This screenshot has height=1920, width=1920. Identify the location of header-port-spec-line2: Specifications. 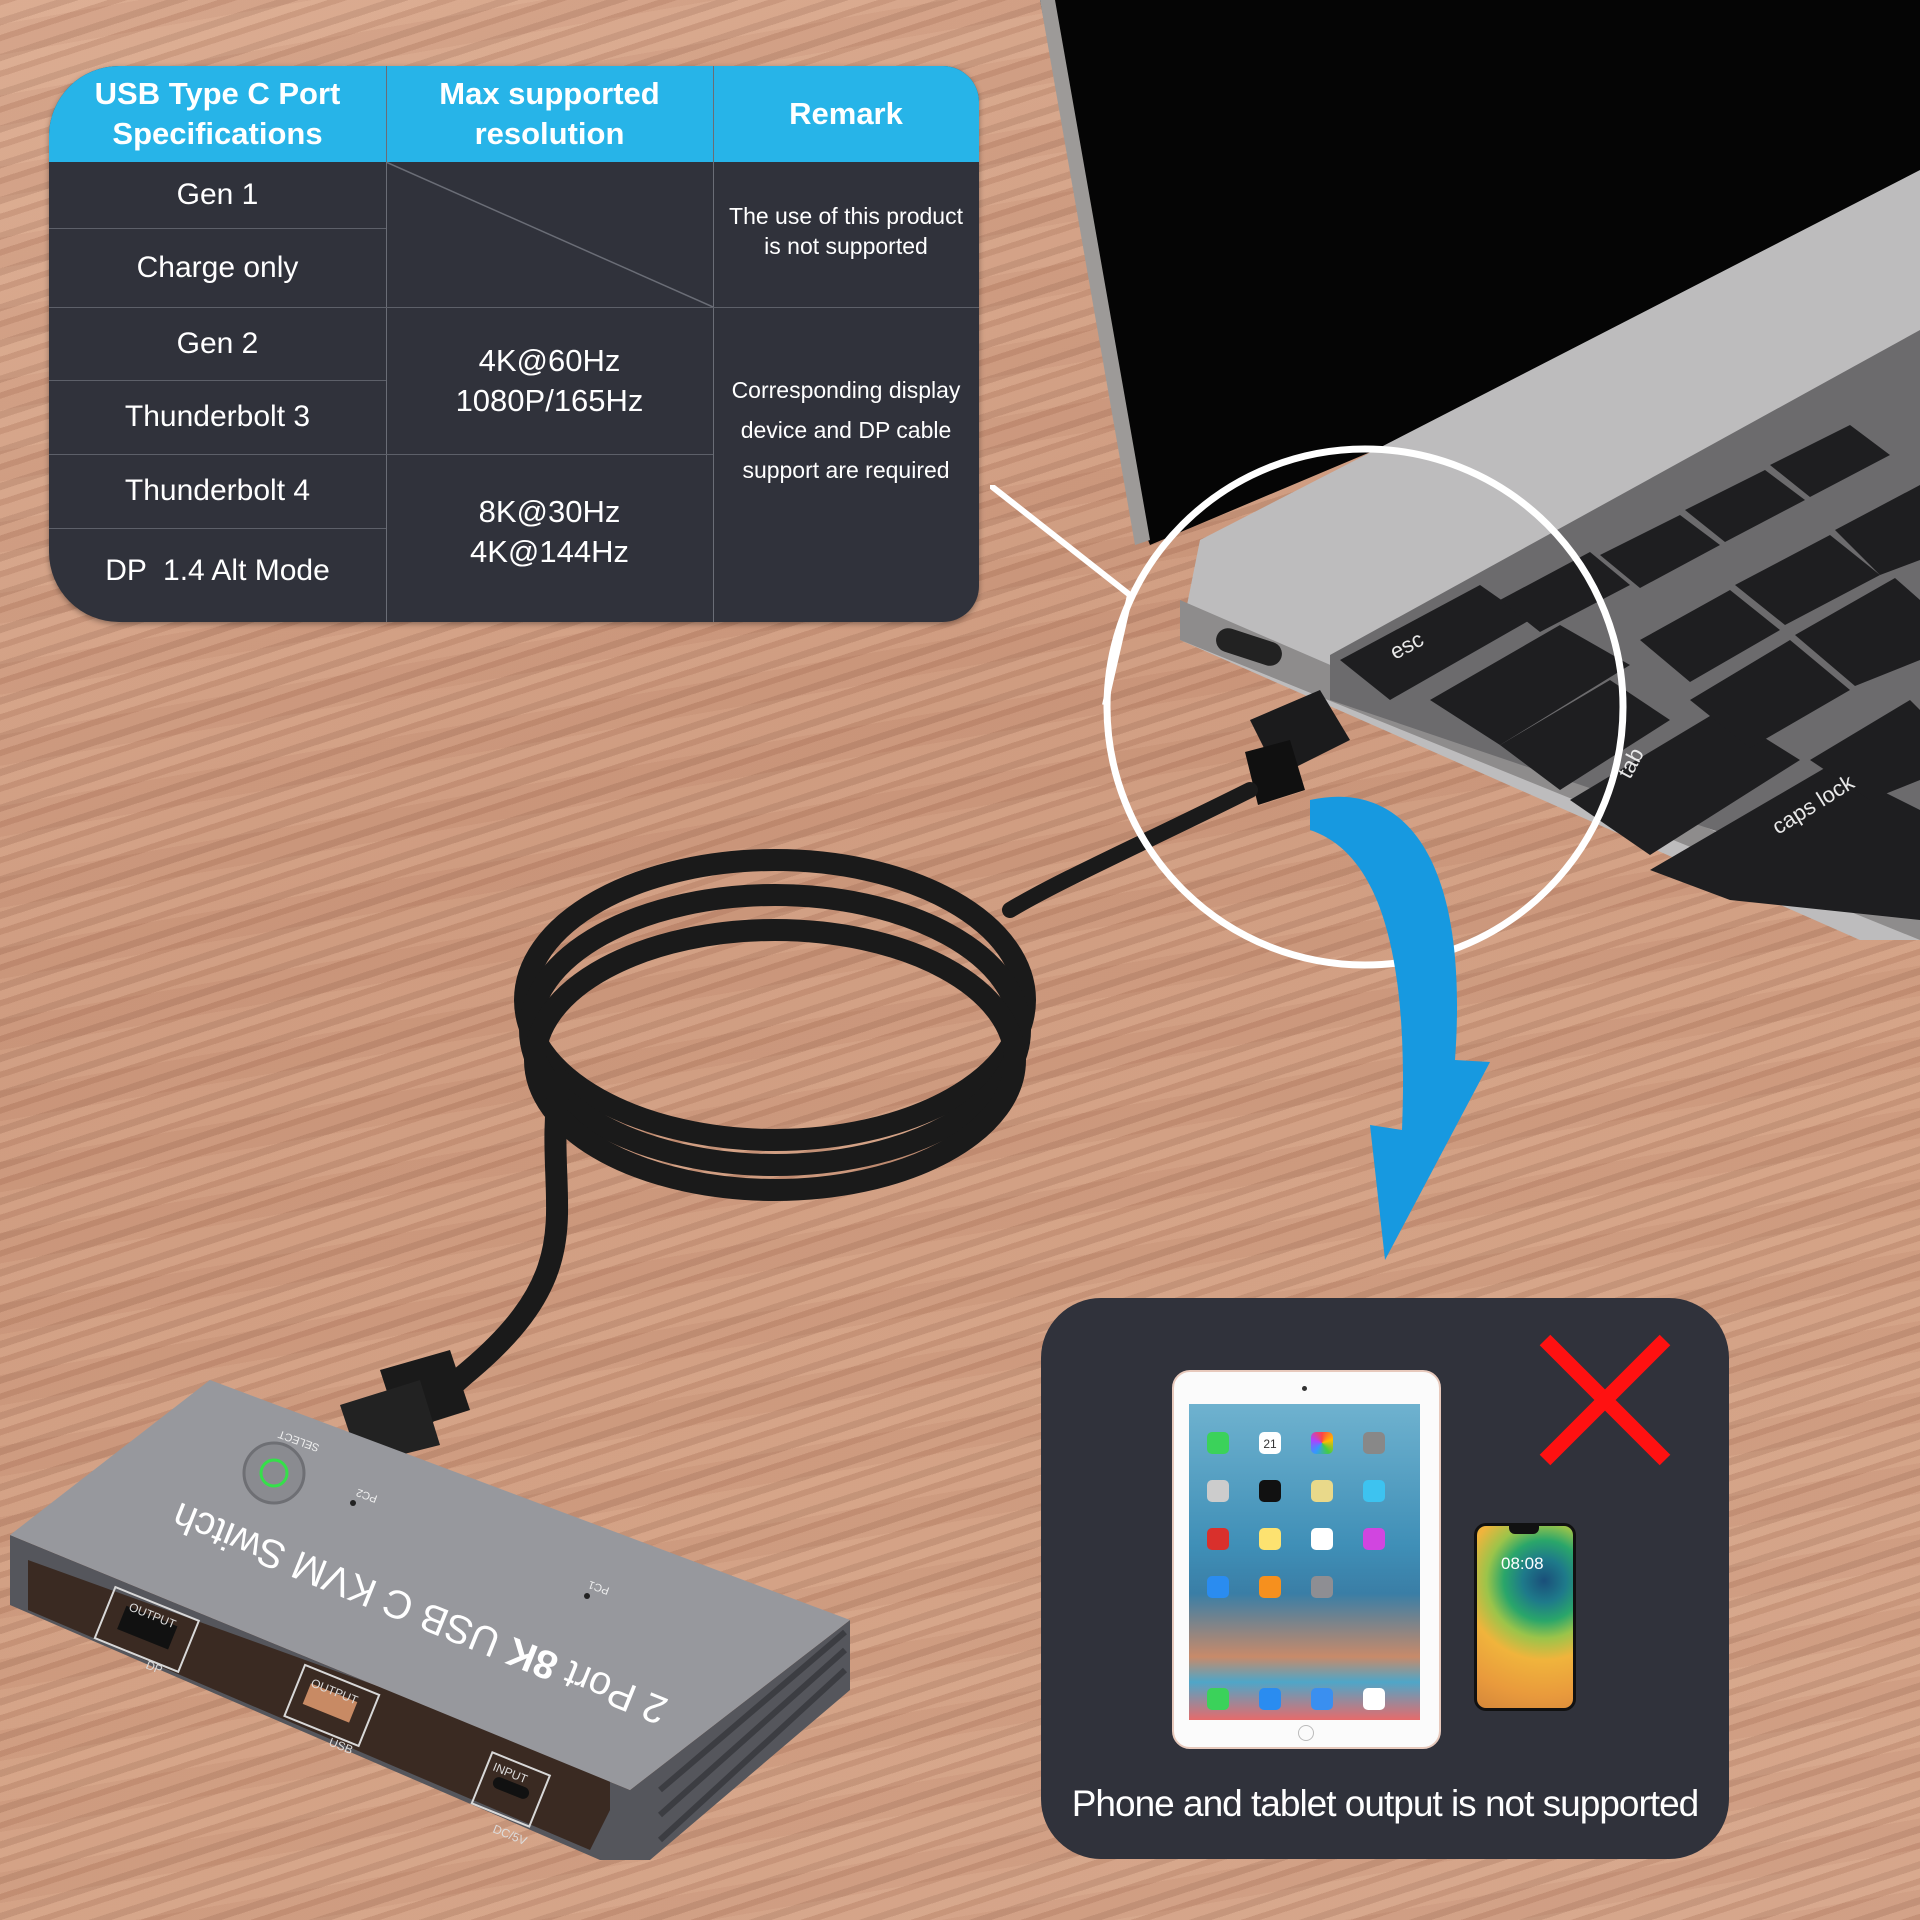
(217, 133).